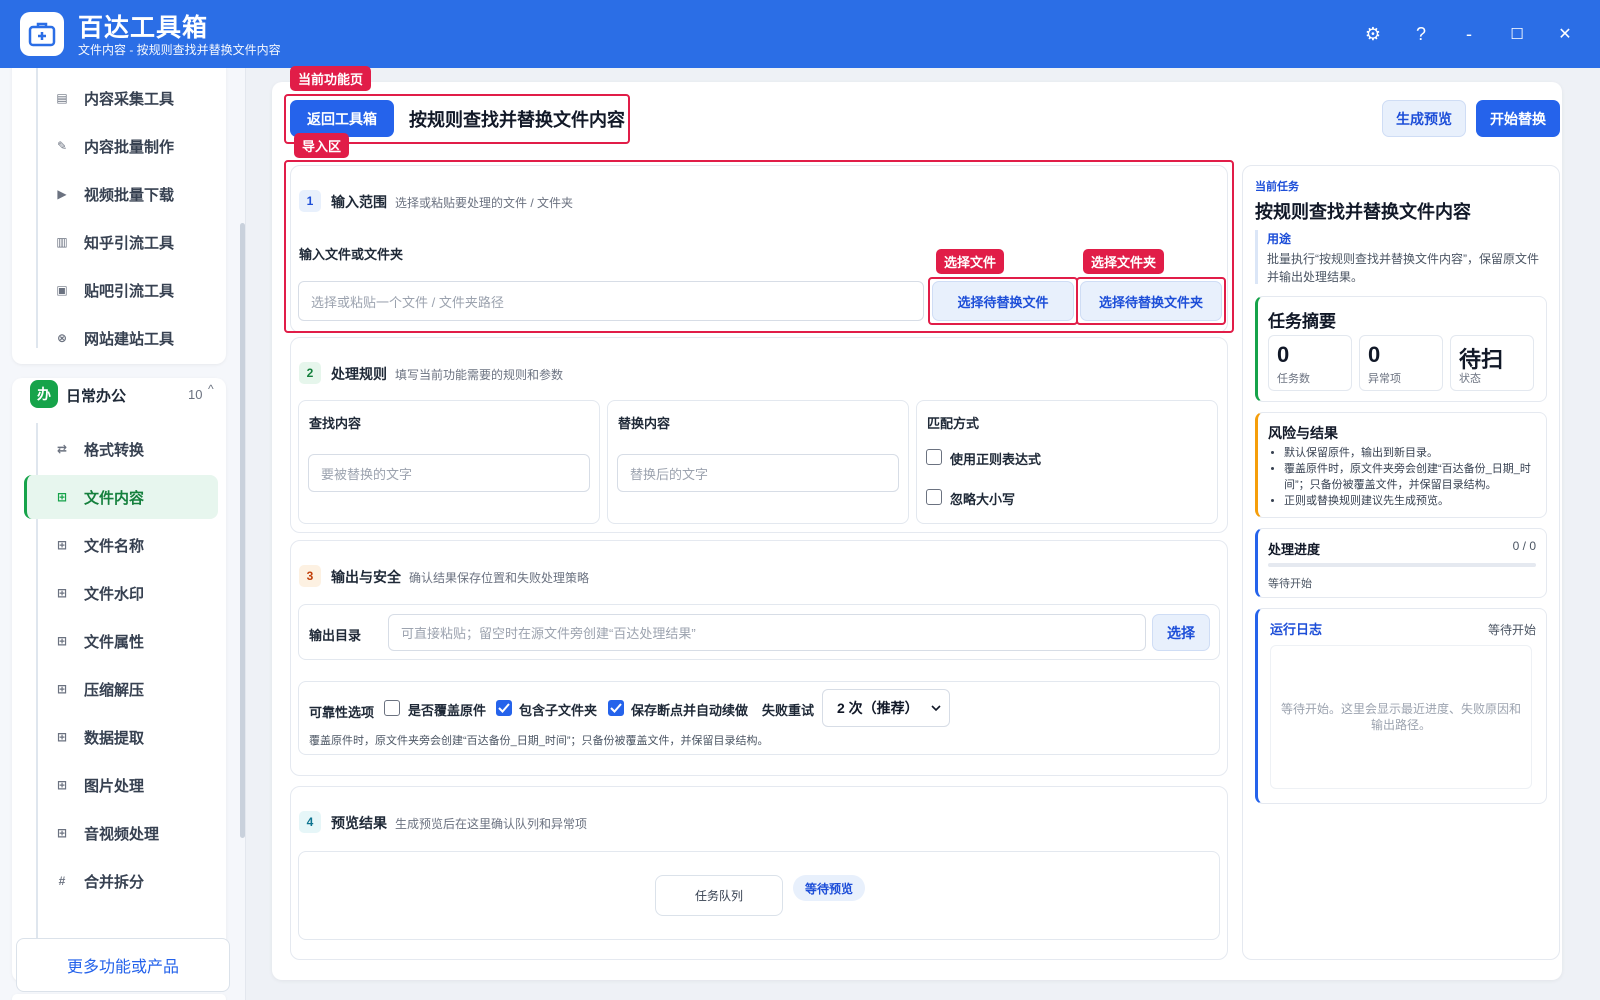 Image resolution: width=1600 pixels, height=1000 pixels. Describe the element at coordinates (359, 374) in the screenshot. I see `section-title: 处理规则` at that location.